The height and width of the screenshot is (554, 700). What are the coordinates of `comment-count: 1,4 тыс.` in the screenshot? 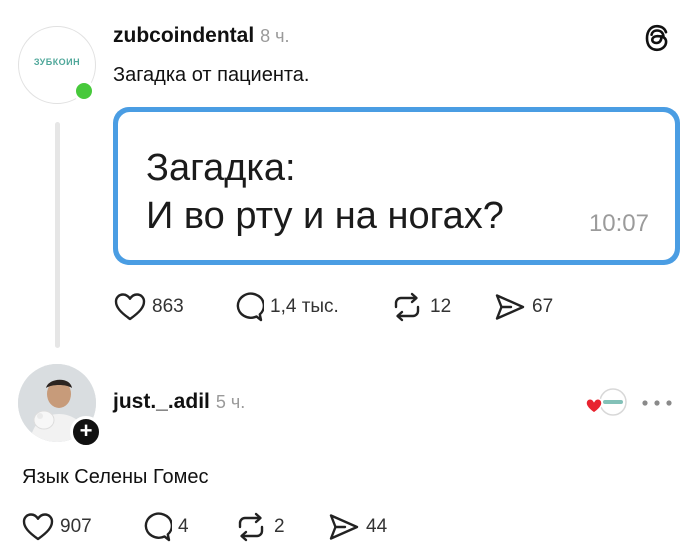 It's located at (304, 306).